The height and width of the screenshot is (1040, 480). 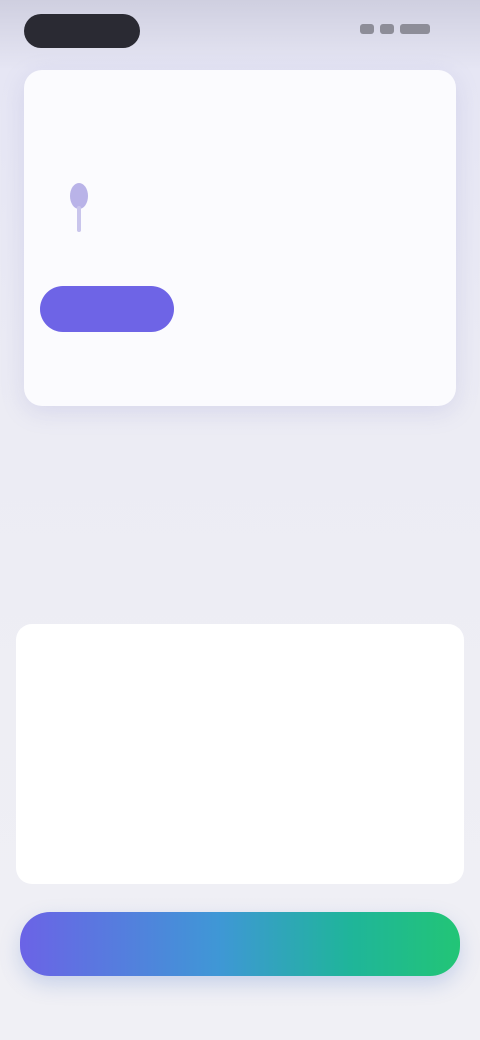 I want to click on status-bar, so click(x=240, y=32).